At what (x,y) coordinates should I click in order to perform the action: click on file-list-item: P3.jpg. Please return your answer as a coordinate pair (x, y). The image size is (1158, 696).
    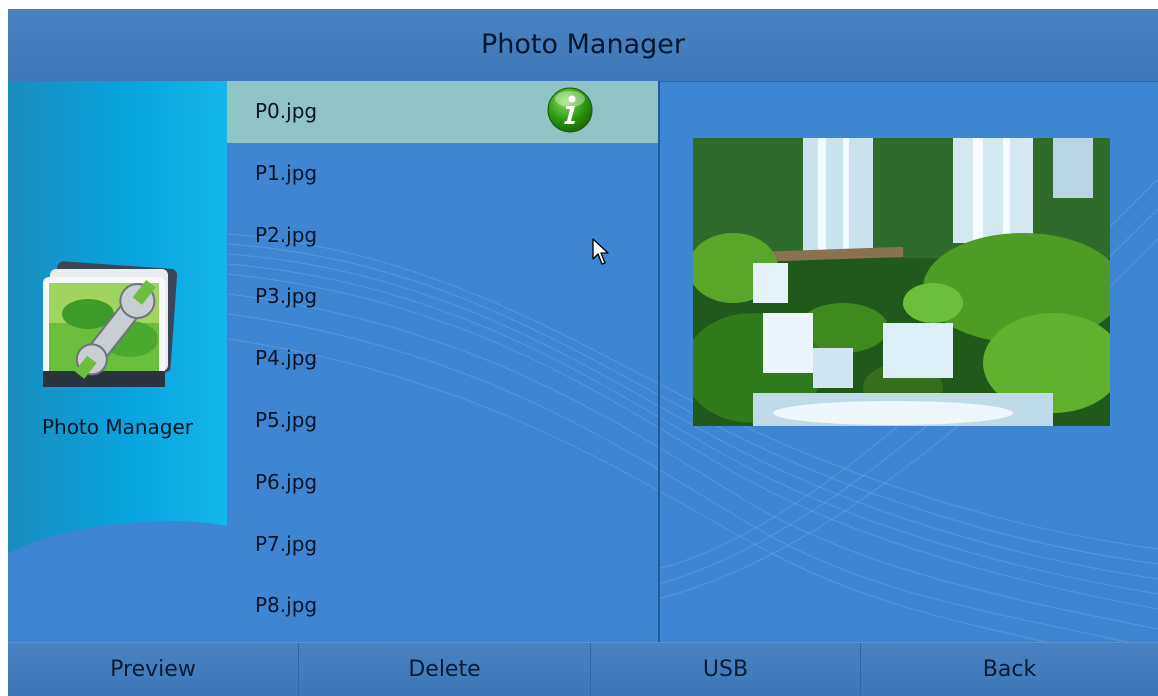
    Looking at the image, I should click on (442, 297).